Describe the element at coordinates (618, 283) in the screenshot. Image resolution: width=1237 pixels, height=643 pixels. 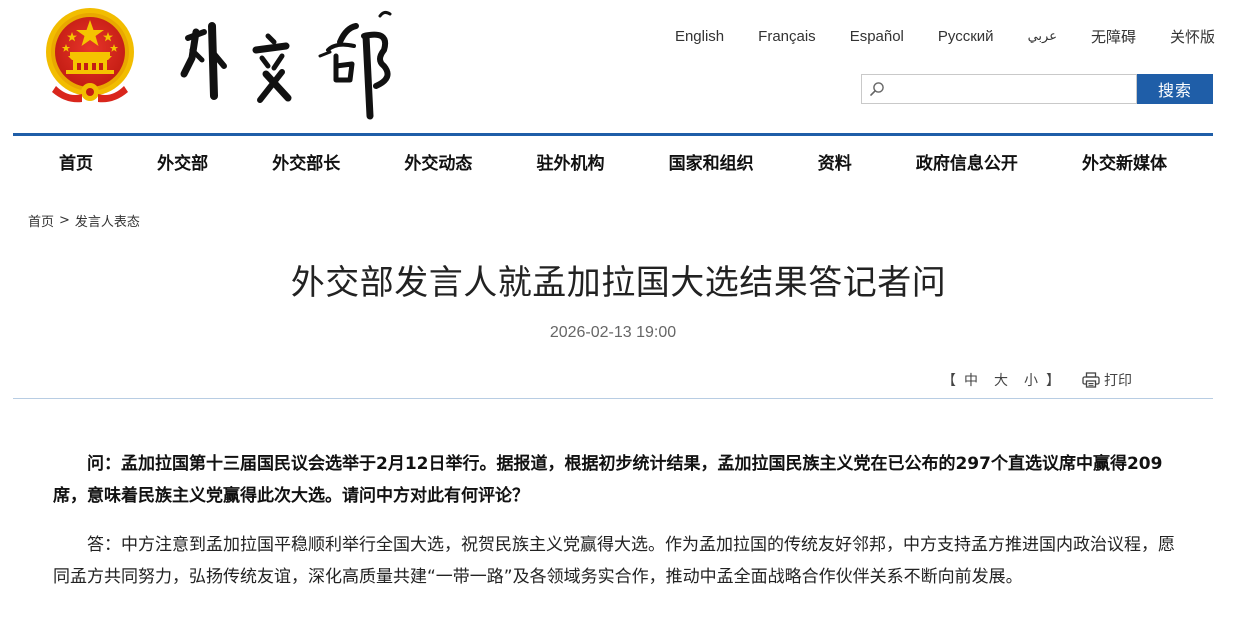
I see `page-title: 外交部发言人就孟加拉国大选结果答记者问` at that location.